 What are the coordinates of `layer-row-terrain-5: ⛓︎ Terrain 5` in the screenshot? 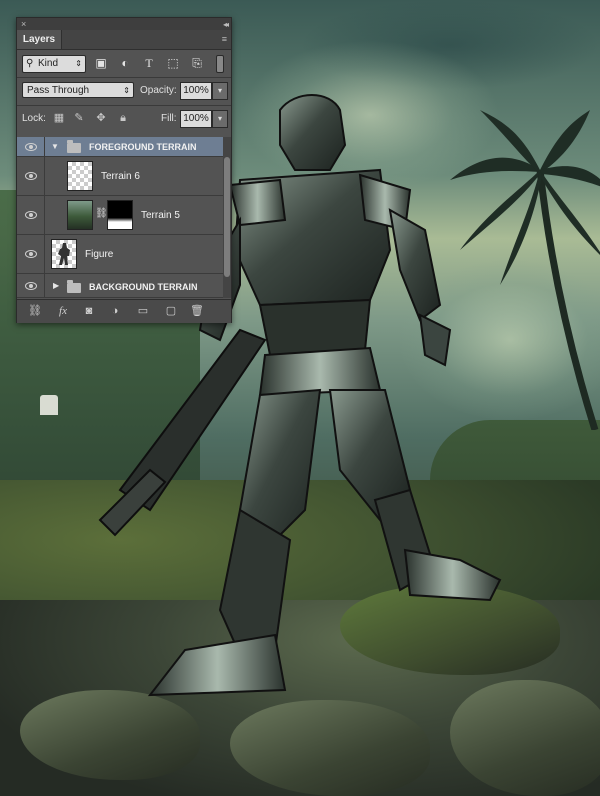 It's located at (120, 215).